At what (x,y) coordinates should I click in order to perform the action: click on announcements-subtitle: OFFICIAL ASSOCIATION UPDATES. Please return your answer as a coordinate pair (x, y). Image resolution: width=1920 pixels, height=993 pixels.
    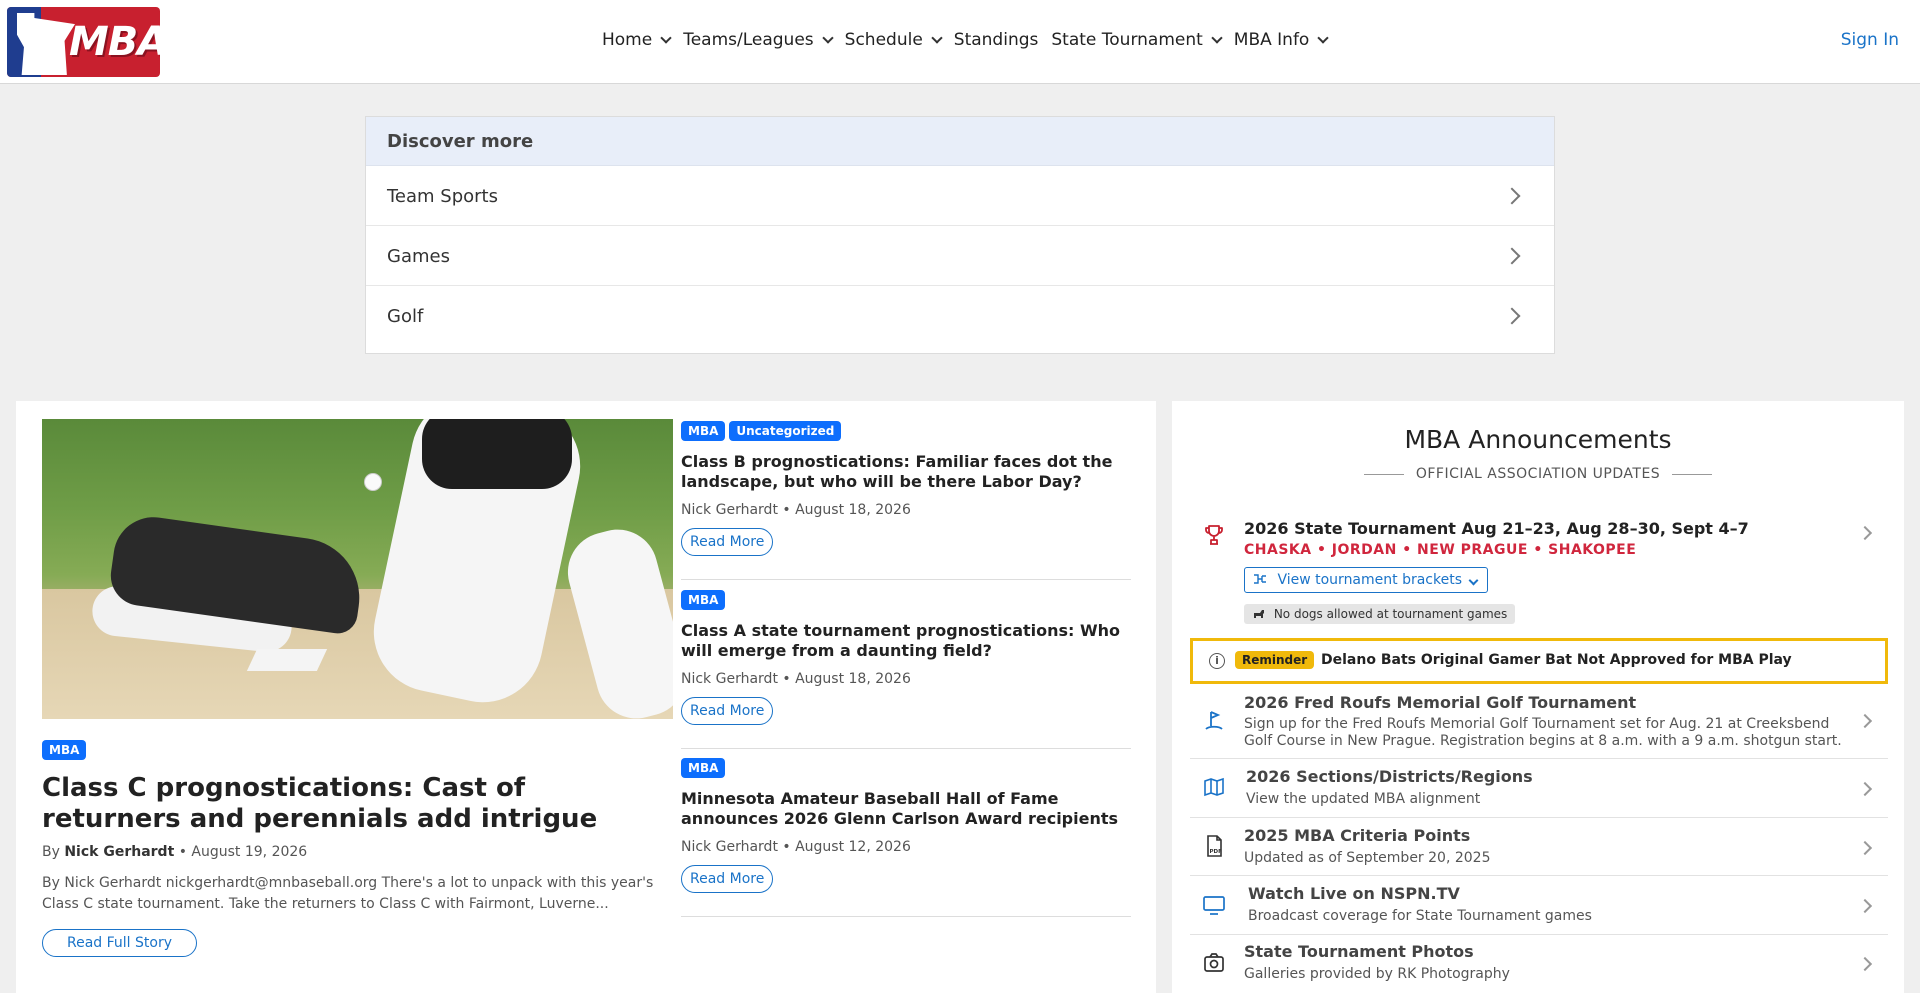
    Looking at the image, I should click on (1538, 474).